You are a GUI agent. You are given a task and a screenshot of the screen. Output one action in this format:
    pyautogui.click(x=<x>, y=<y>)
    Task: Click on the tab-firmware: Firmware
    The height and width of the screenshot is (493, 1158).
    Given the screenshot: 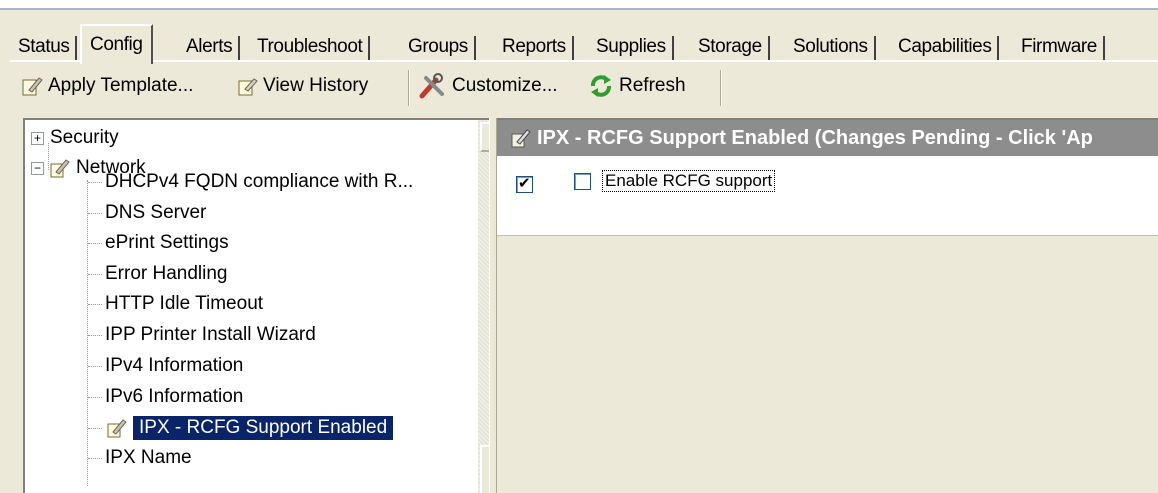 What is the action you would take?
    pyautogui.click(x=1059, y=47)
    